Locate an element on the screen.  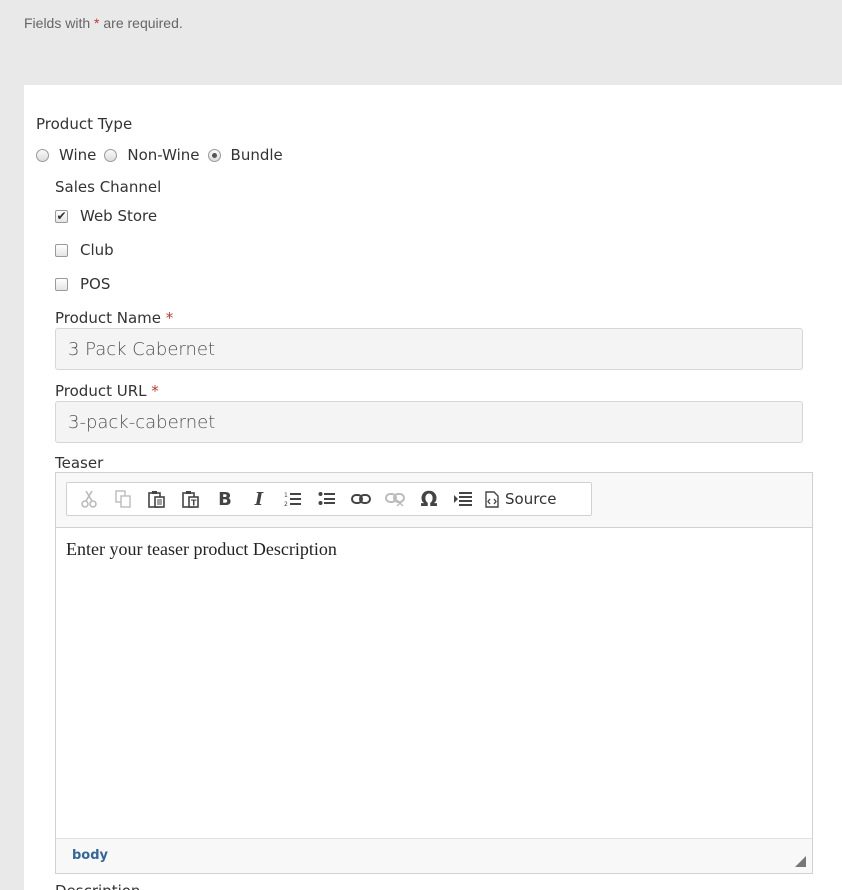
checkbox-pos-box is located at coordinates (61, 284).